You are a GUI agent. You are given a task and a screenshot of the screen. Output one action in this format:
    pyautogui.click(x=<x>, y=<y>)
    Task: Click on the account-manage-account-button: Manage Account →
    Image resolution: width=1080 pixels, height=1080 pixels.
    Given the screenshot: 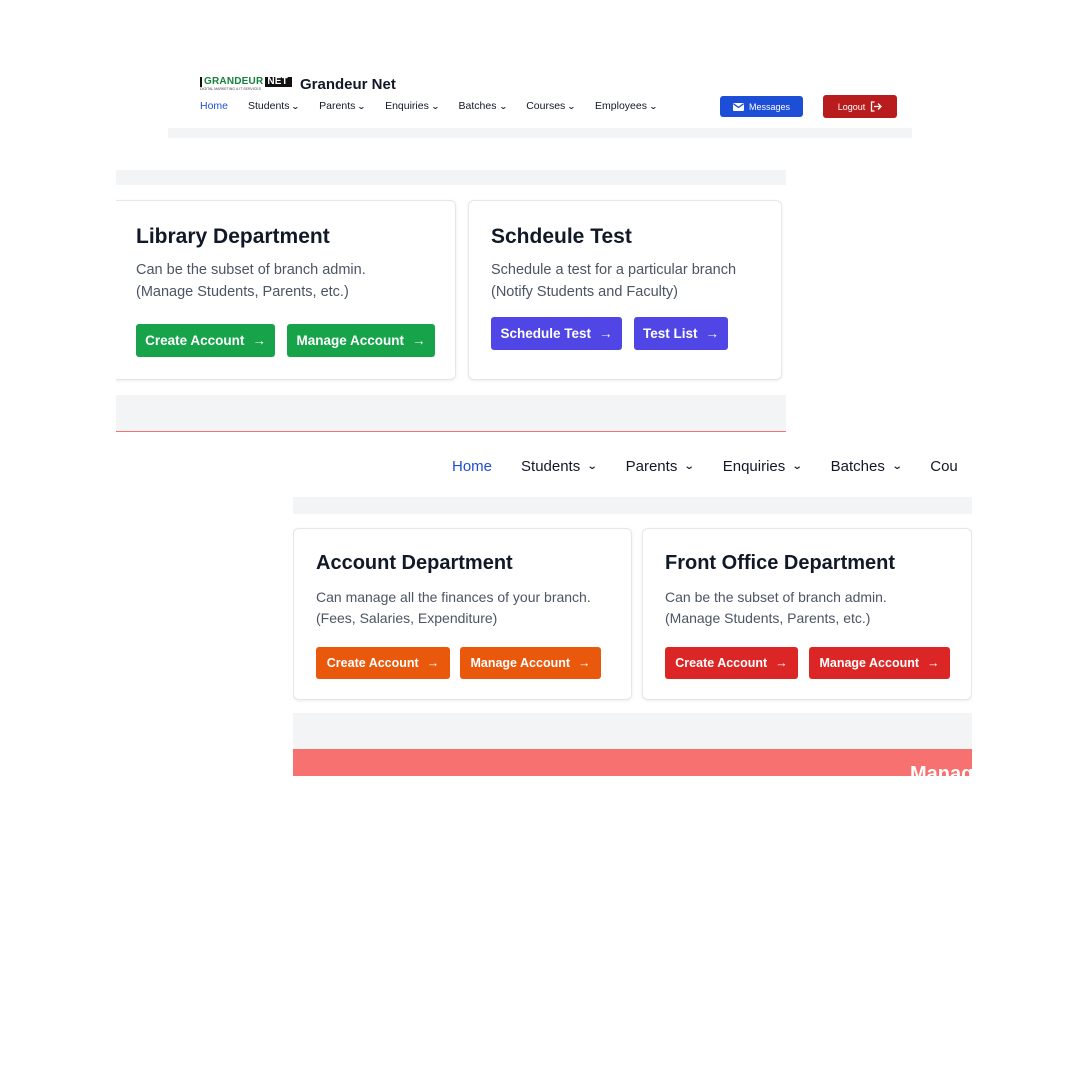 What is the action you would take?
    pyautogui.click(x=530, y=663)
    